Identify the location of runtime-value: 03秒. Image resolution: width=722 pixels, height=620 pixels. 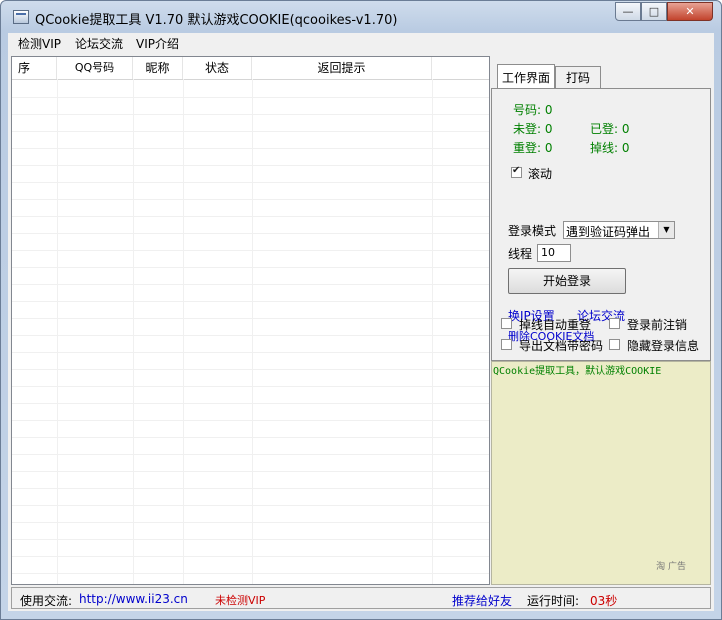
(604, 601).